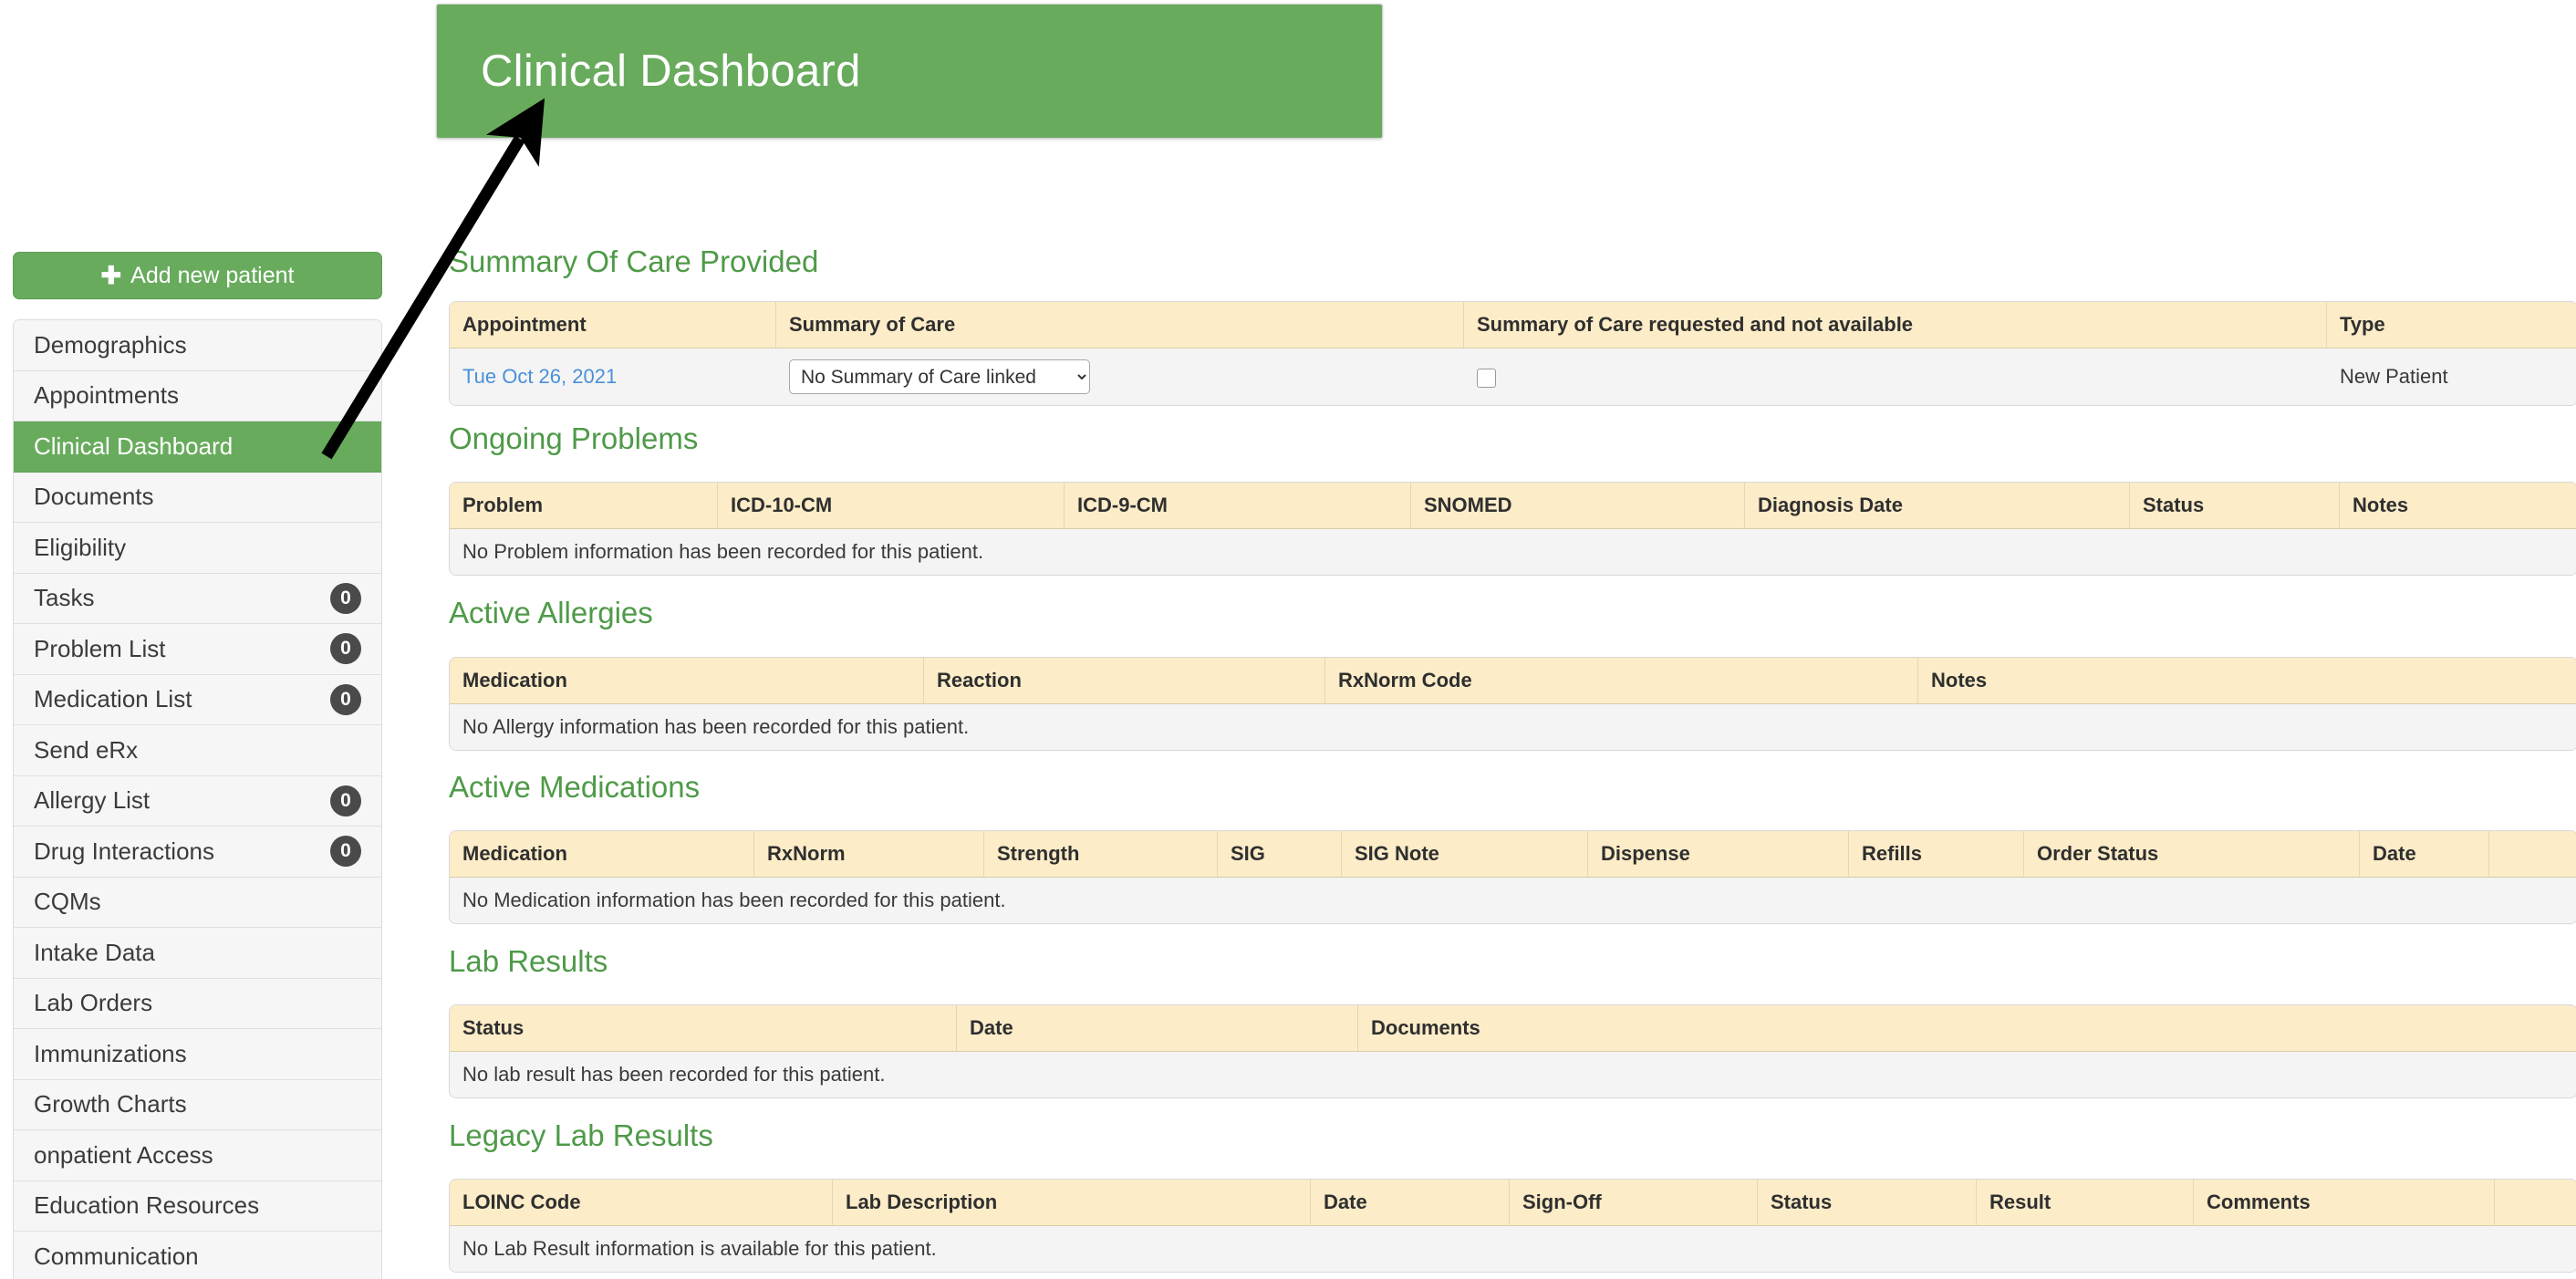 The width and height of the screenshot is (2576, 1279). I want to click on sidebar-item-label: Send eRx, so click(86, 749).